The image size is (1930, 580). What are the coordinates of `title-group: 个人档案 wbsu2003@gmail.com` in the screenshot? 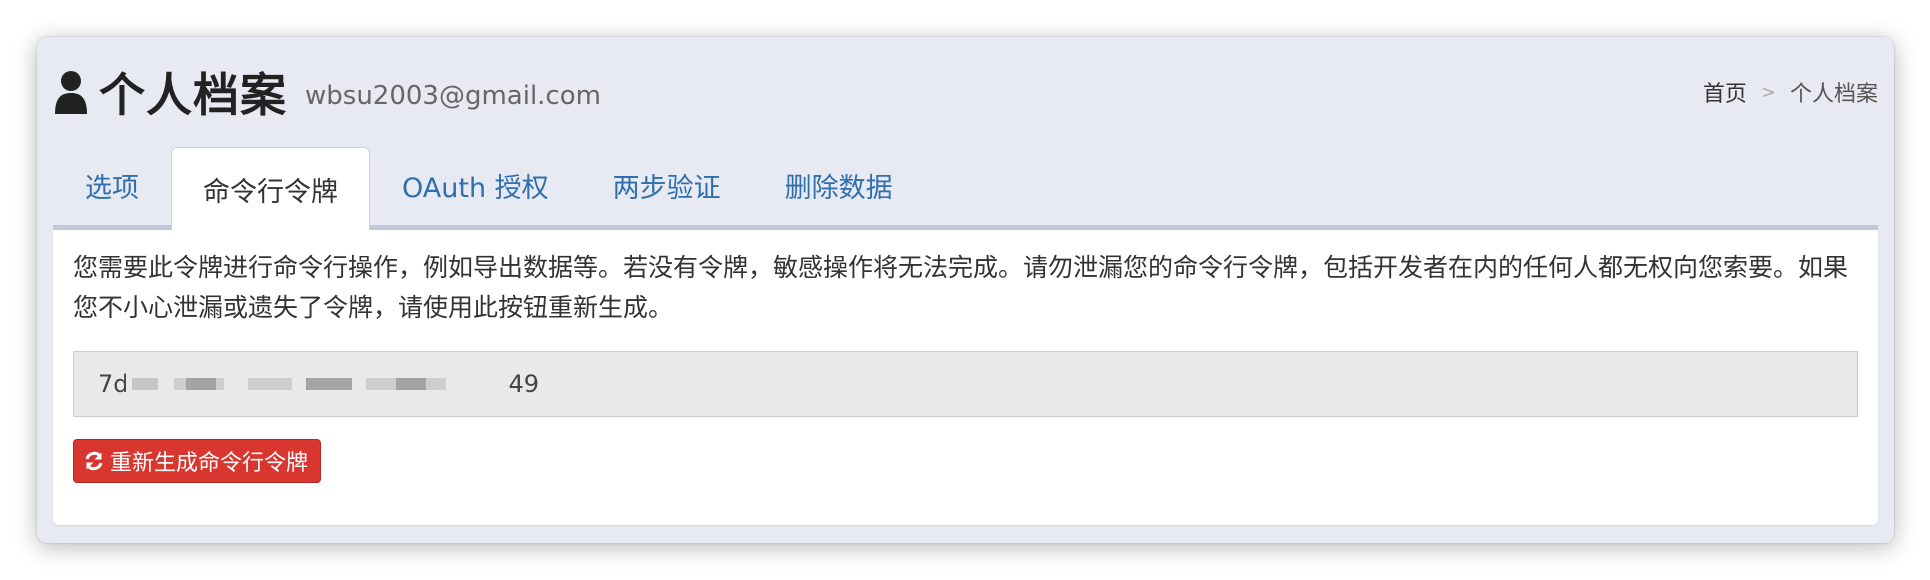 It's located at (327, 92).